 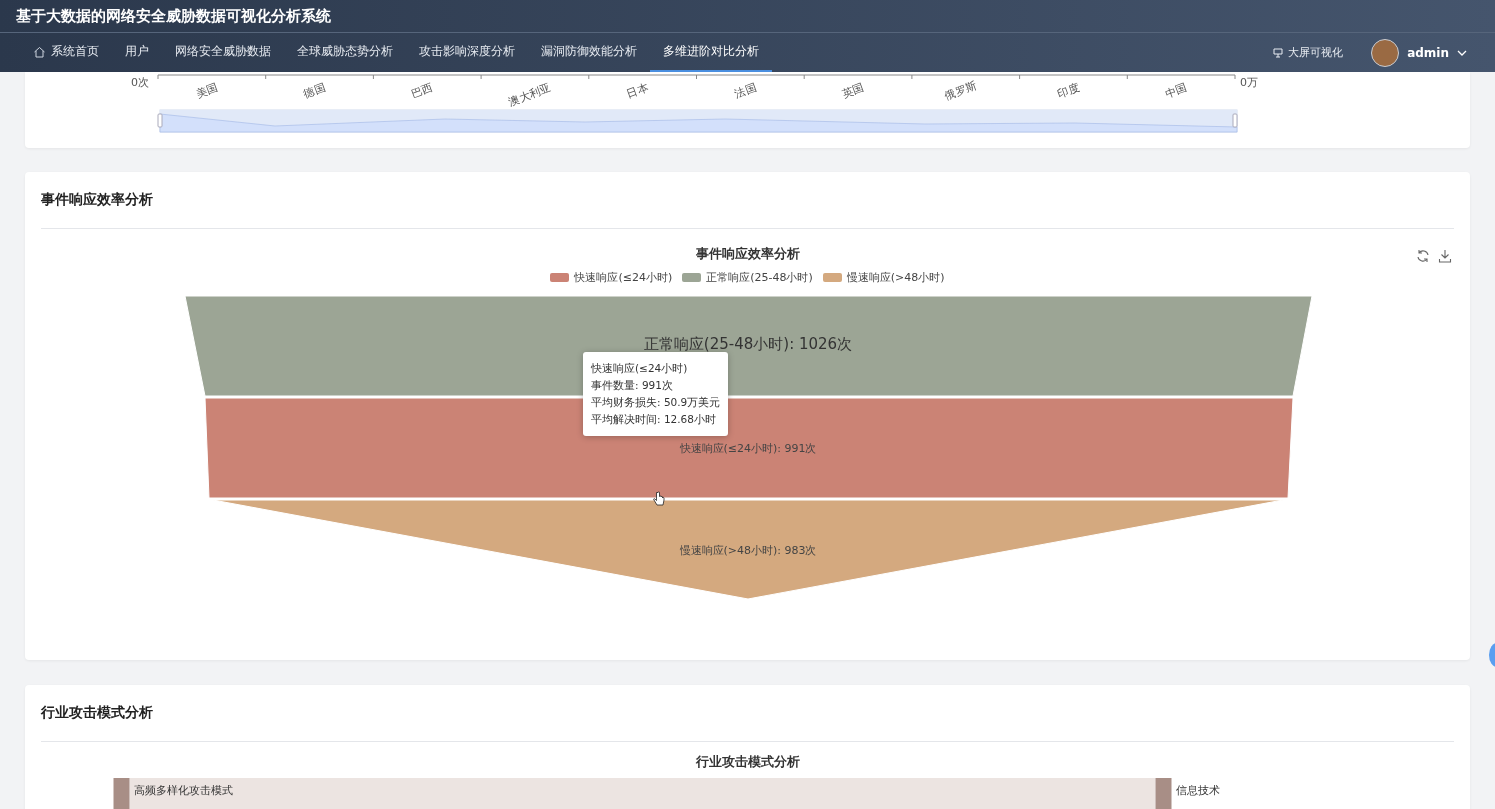 I want to click on nav-tab: 攻击影响深度分析, so click(x=467, y=52).